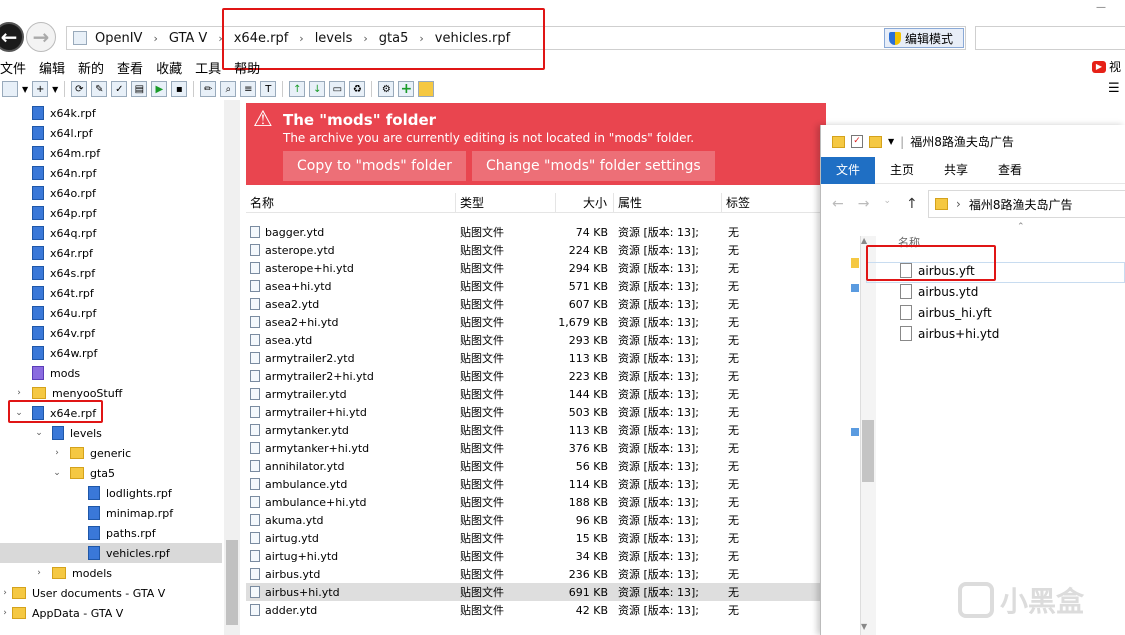  Describe the element at coordinates (248, 89) in the screenshot. I see `text-file-icon: ≡` at that location.